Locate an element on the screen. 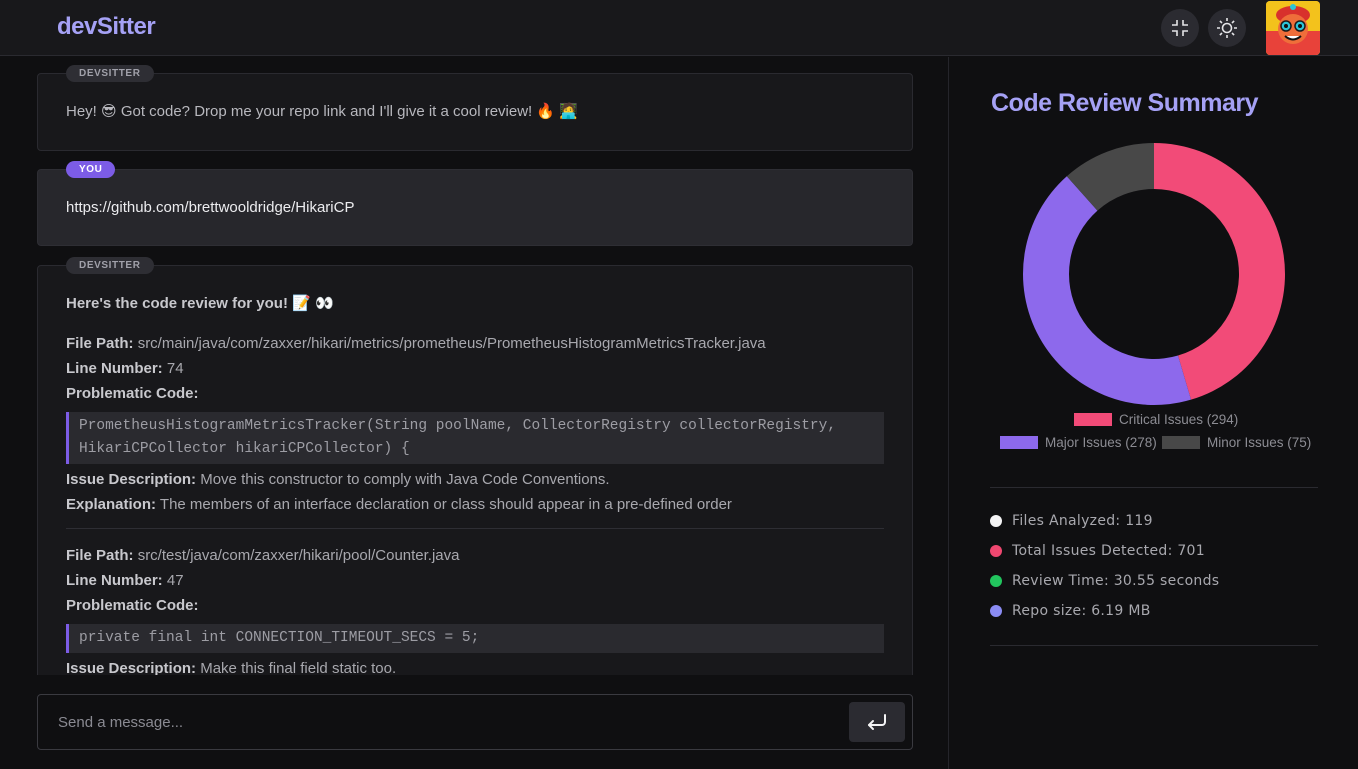 Image resolution: width=1358 pixels, height=769 pixels. line-number-row: Line Number: 47 is located at coordinates (475, 583).